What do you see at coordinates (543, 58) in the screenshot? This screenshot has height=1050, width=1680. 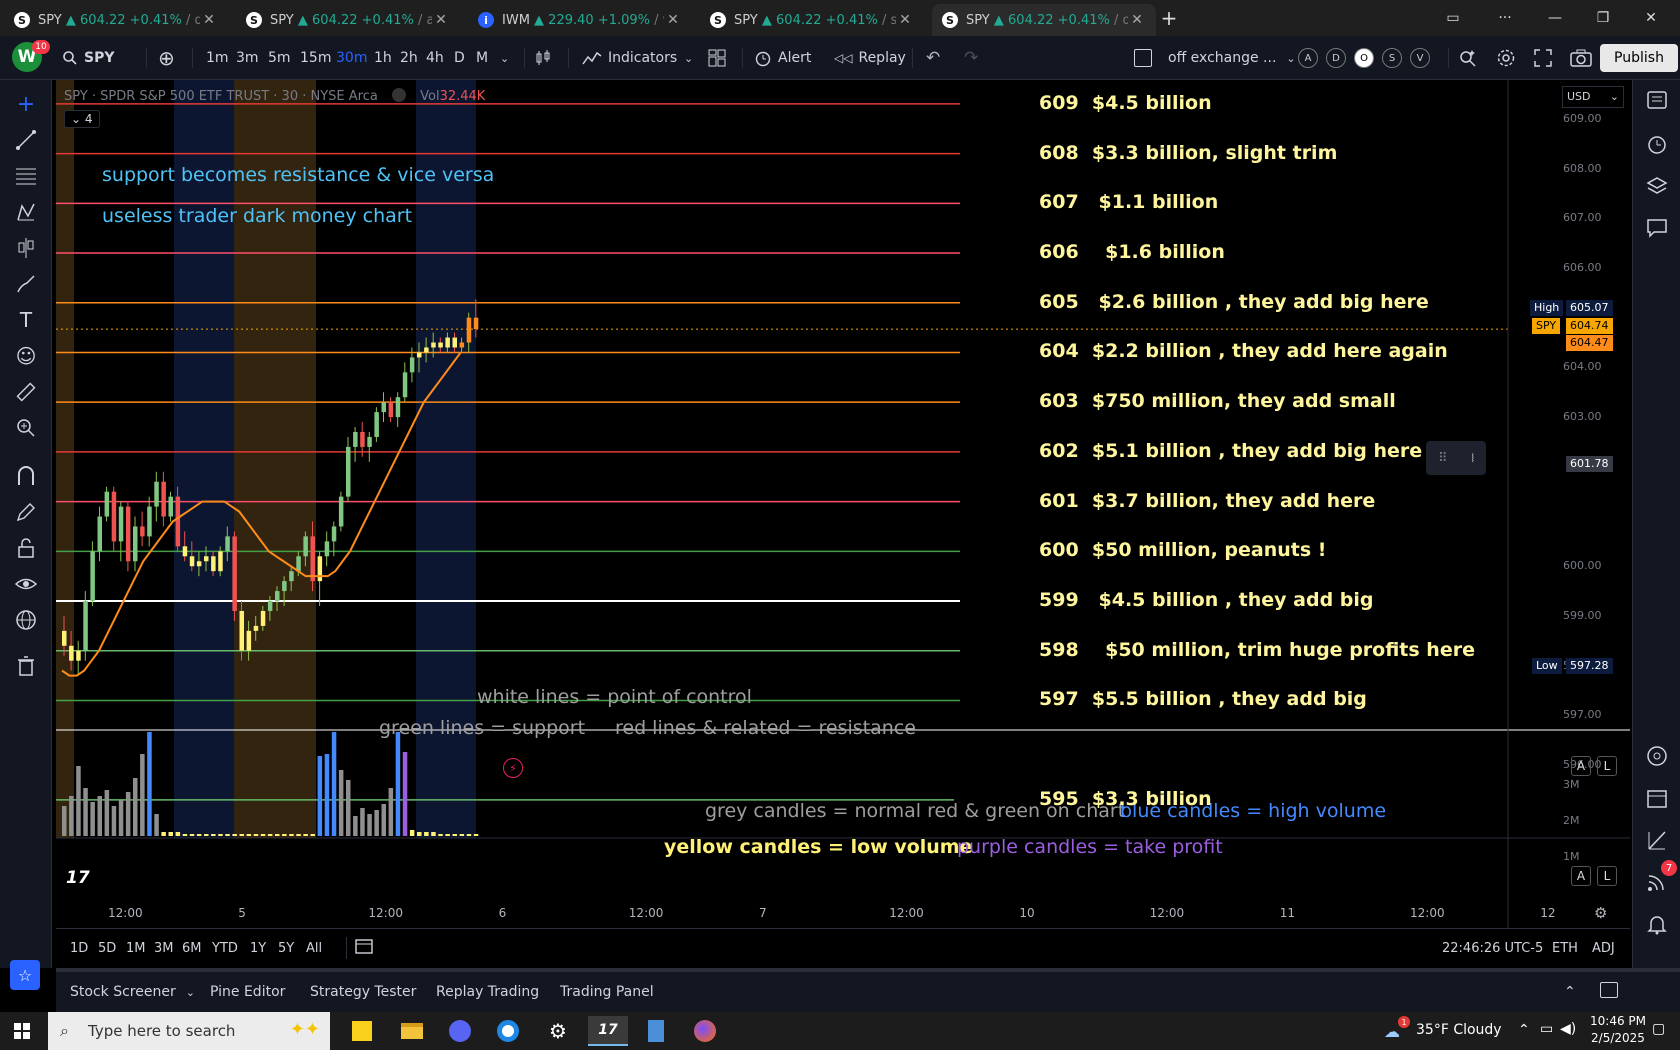 I see `candle-style-button` at bounding box center [543, 58].